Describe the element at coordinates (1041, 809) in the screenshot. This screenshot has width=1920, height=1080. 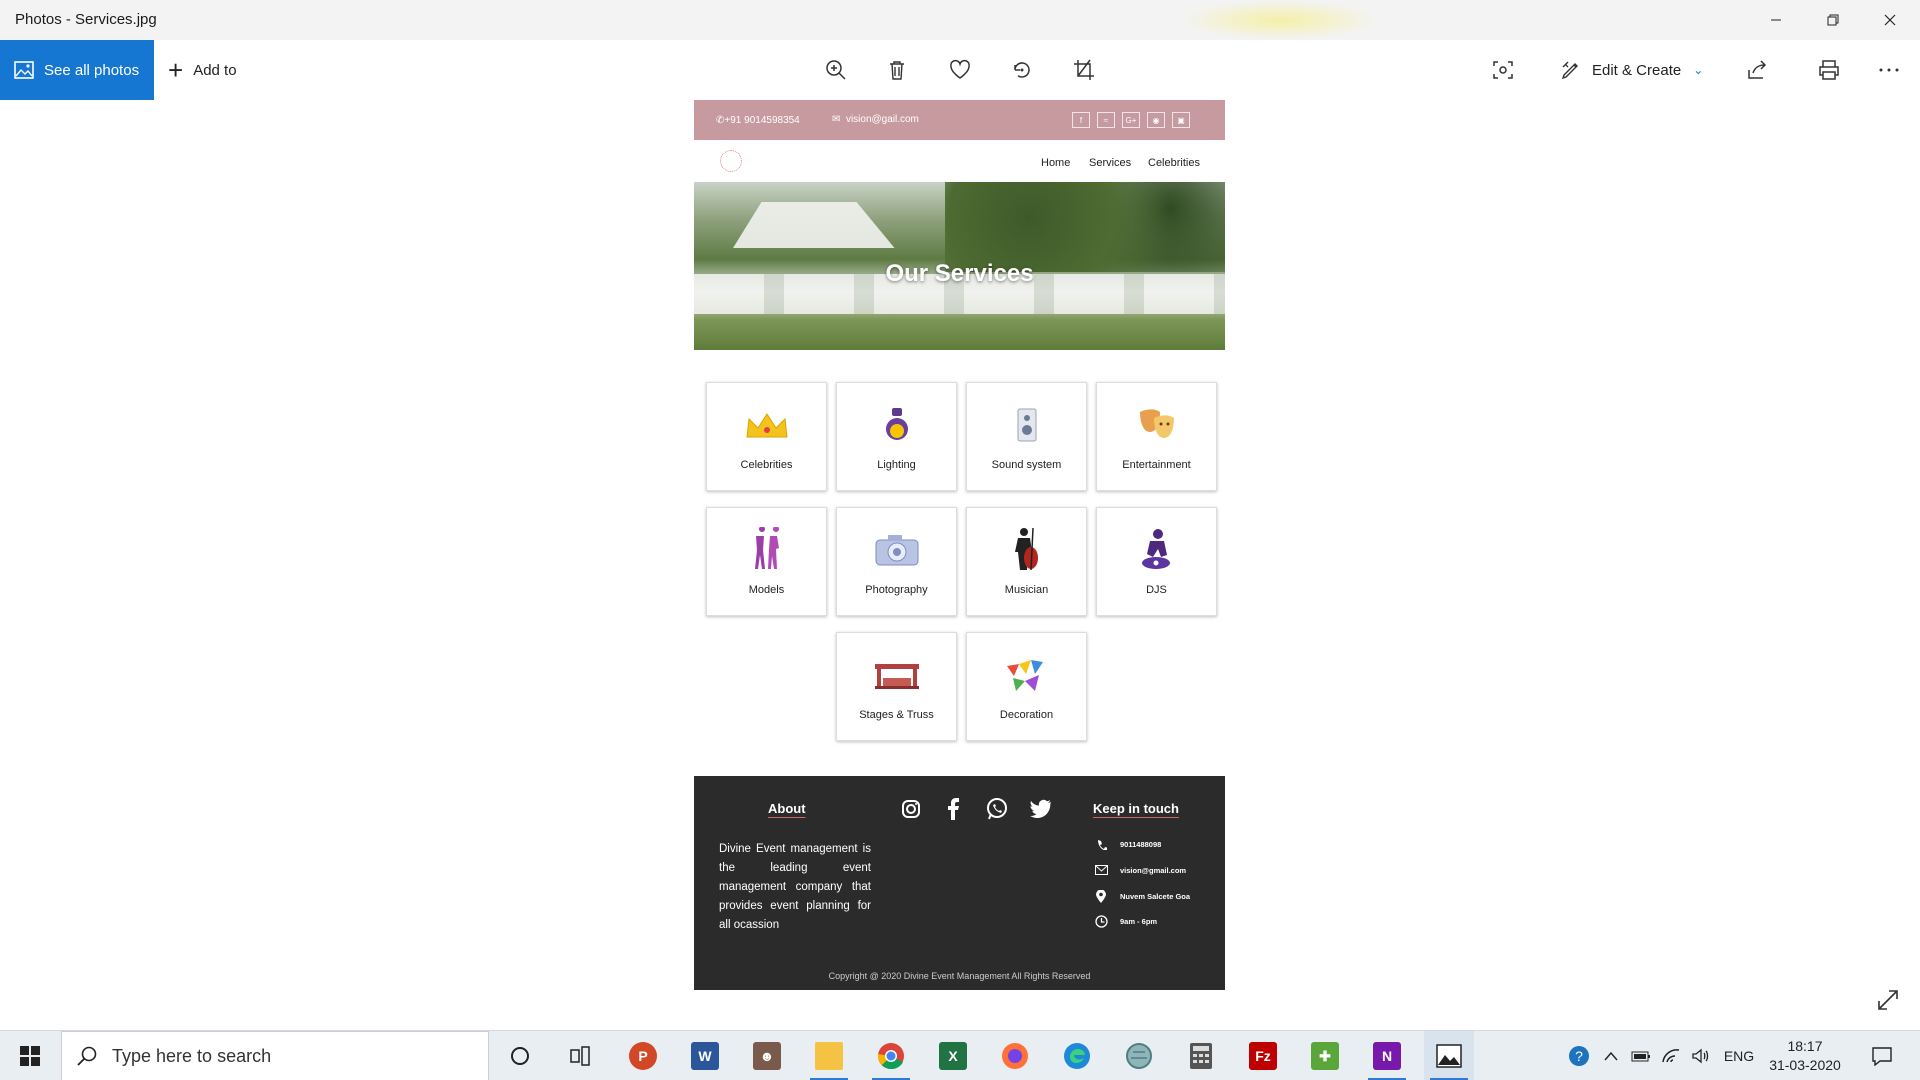
I see `twitter-icon` at that location.